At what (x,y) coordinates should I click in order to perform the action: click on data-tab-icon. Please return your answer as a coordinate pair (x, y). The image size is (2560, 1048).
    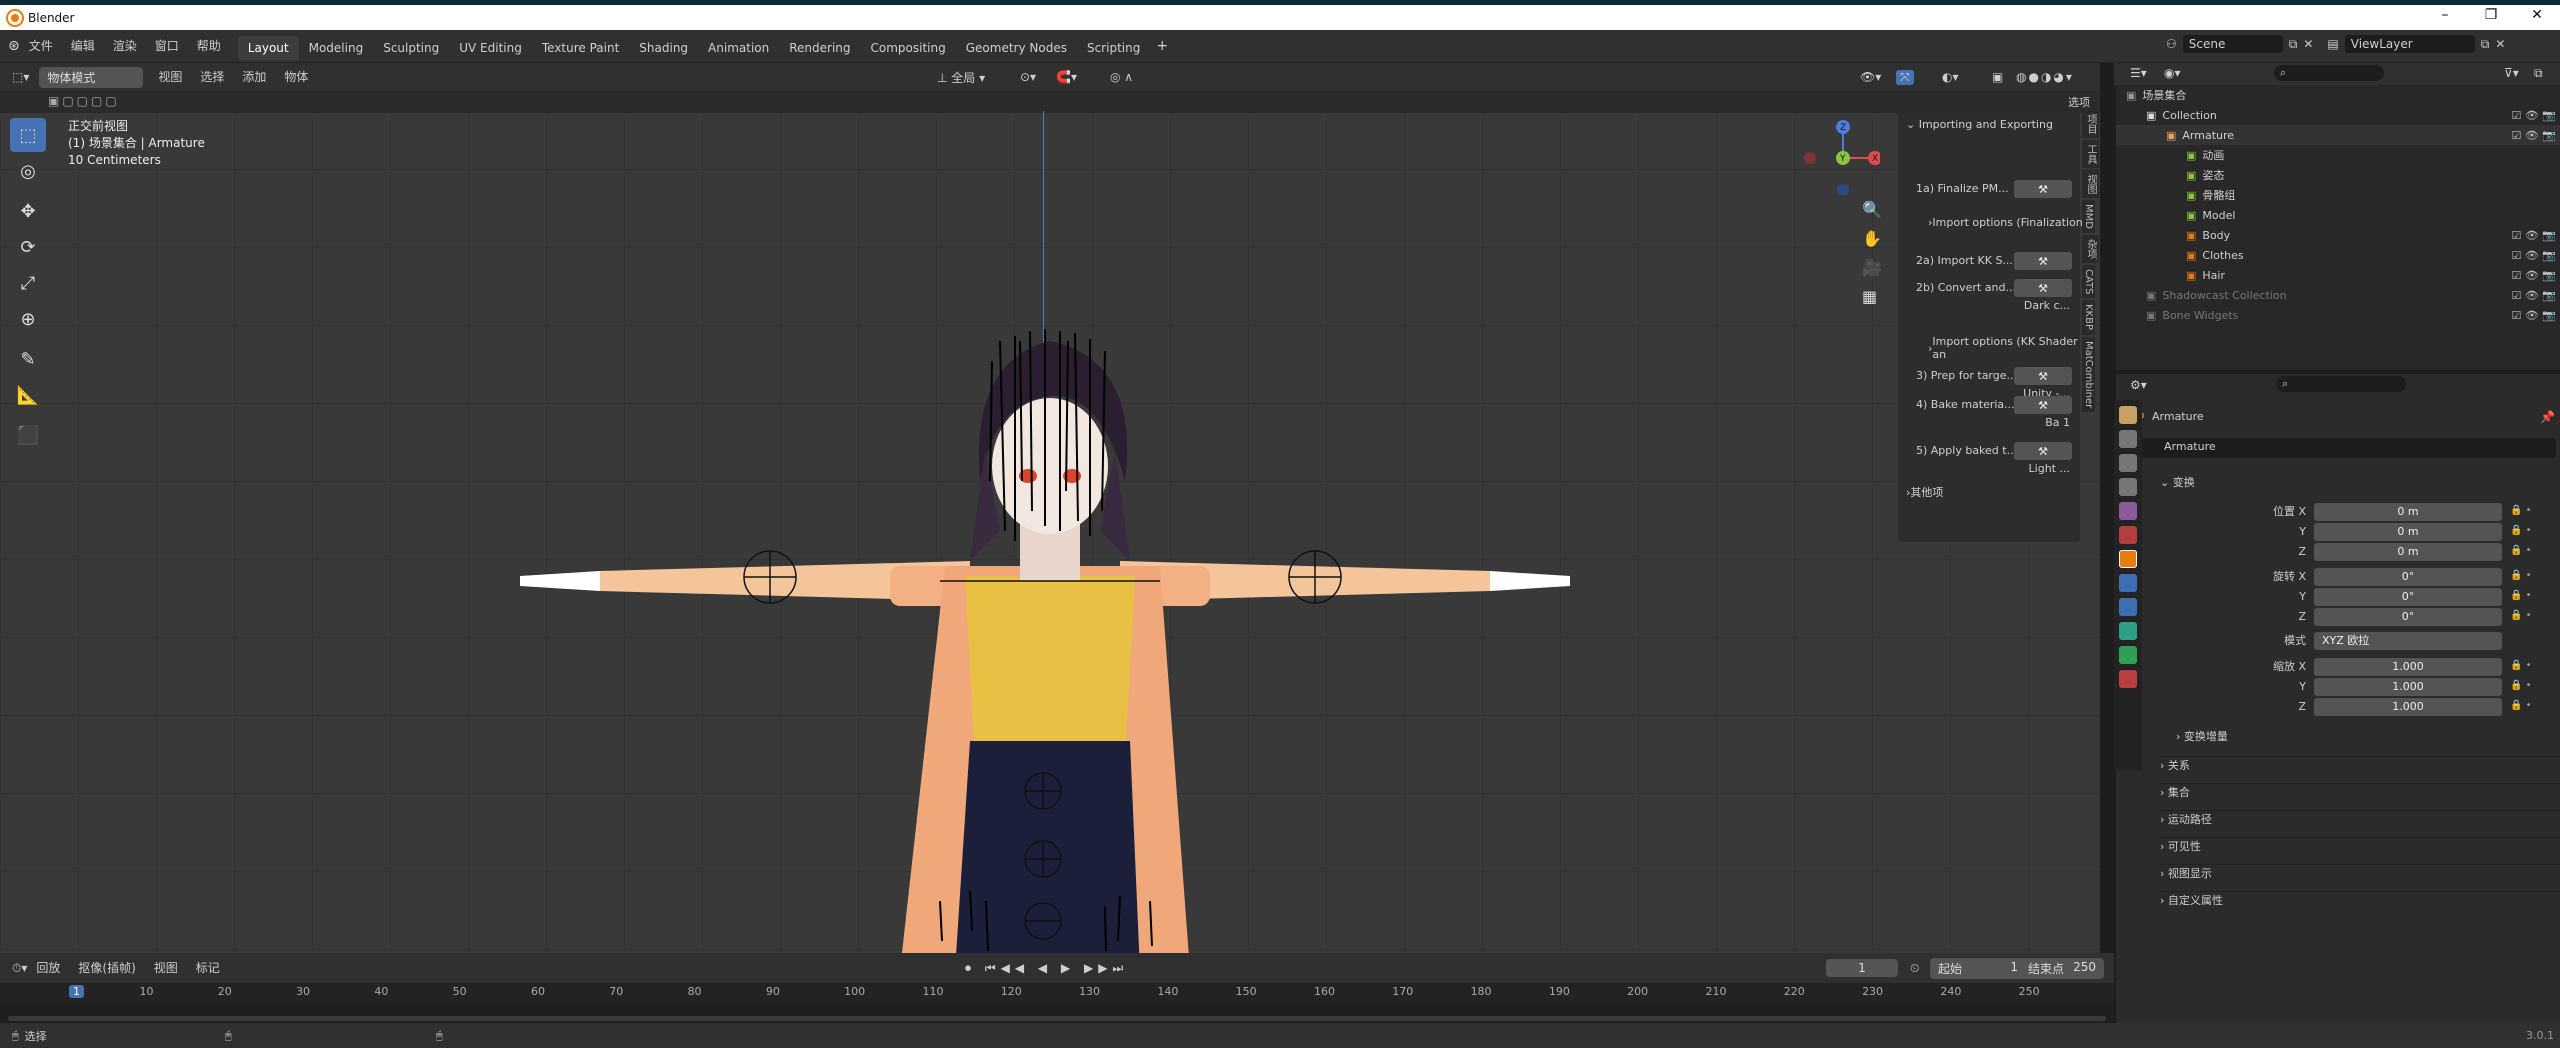
    Looking at the image, I should click on (2128, 655).